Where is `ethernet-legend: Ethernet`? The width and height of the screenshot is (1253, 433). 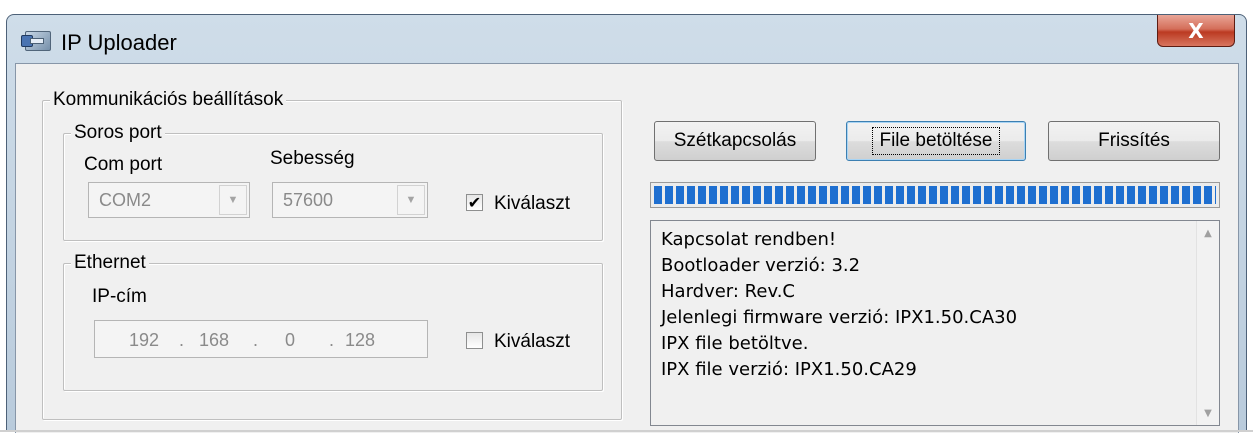
ethernet-legend: Ethernet is located at coordinates (110, 263).